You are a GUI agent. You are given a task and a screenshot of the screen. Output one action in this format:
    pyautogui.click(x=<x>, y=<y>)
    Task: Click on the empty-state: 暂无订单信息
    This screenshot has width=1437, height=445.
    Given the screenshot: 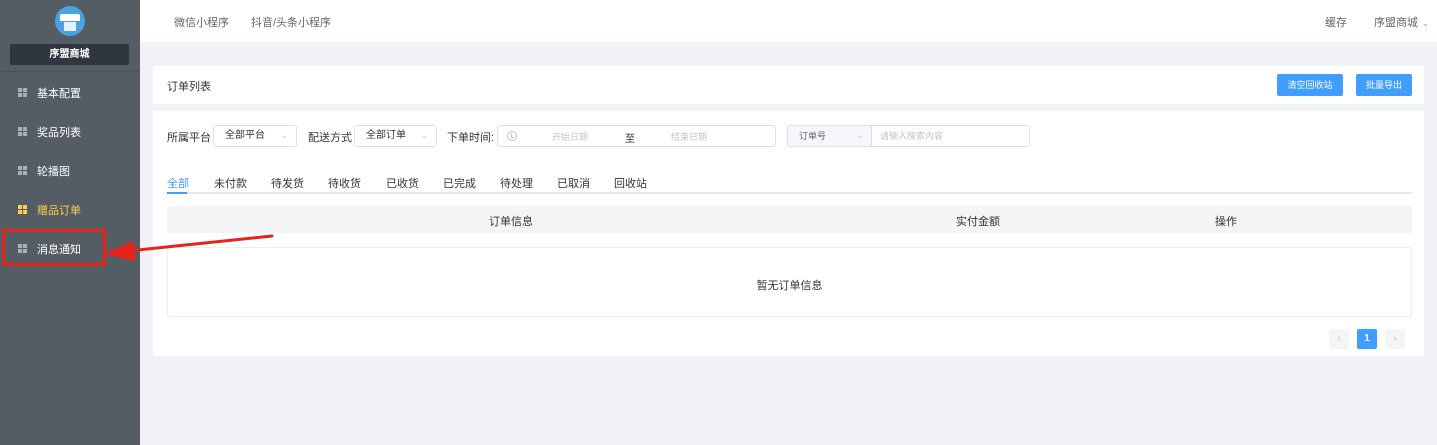 What is the action you would take?
    pyautogui.click(x=789, y=282)
    